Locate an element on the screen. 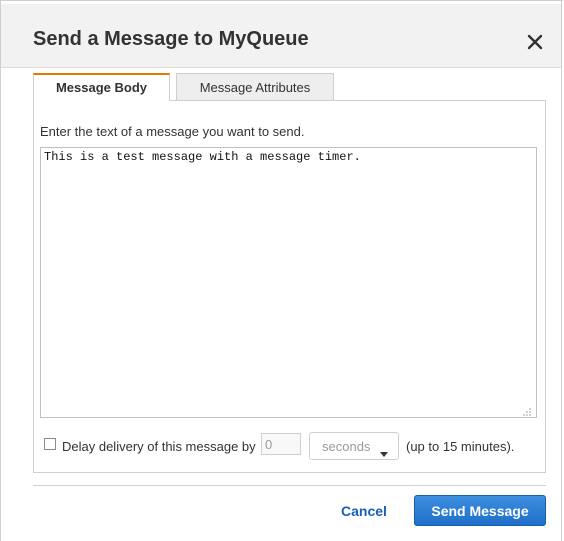 This screenshot has height=541, width=564. delay-delivery-checkbox is located at coordinates (50, 444).